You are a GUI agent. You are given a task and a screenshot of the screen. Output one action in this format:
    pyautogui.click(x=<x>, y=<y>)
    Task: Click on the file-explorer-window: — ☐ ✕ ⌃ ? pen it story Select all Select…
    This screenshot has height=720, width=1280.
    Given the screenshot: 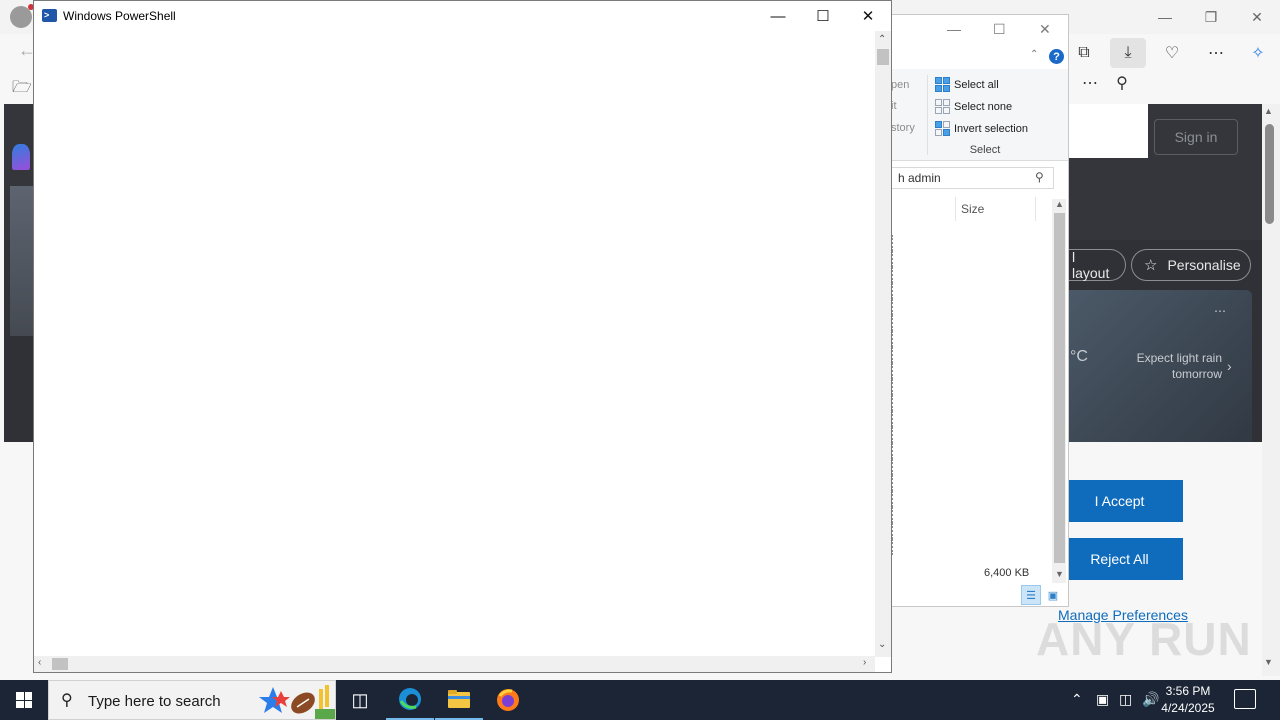 What is the action you would take?
    pyautogui.click(x=979, y=310)
    